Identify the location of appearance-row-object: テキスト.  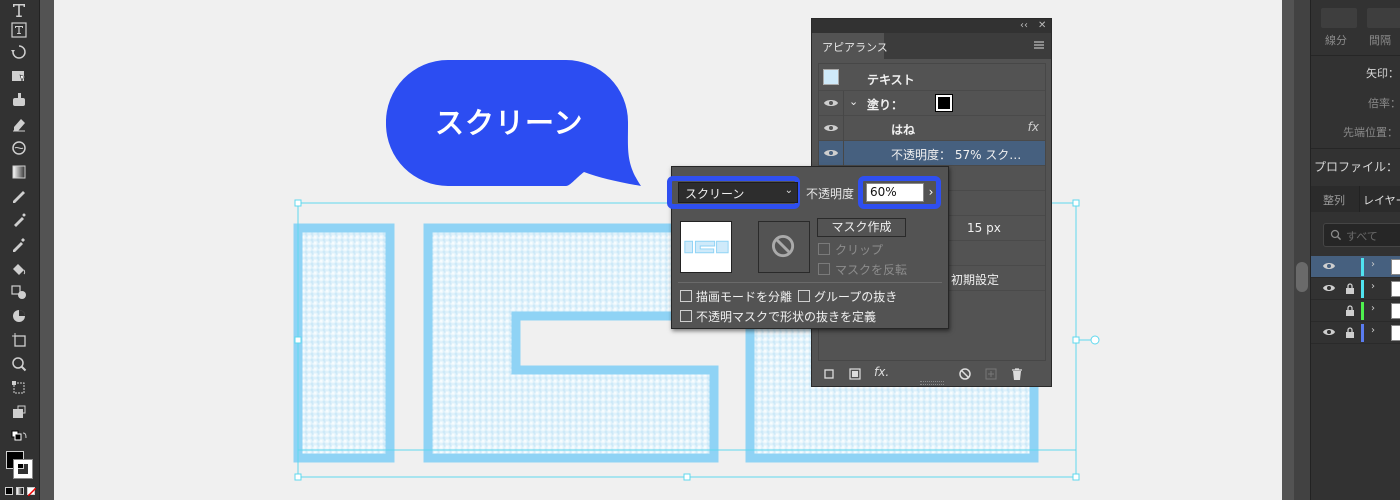
(932, 78).